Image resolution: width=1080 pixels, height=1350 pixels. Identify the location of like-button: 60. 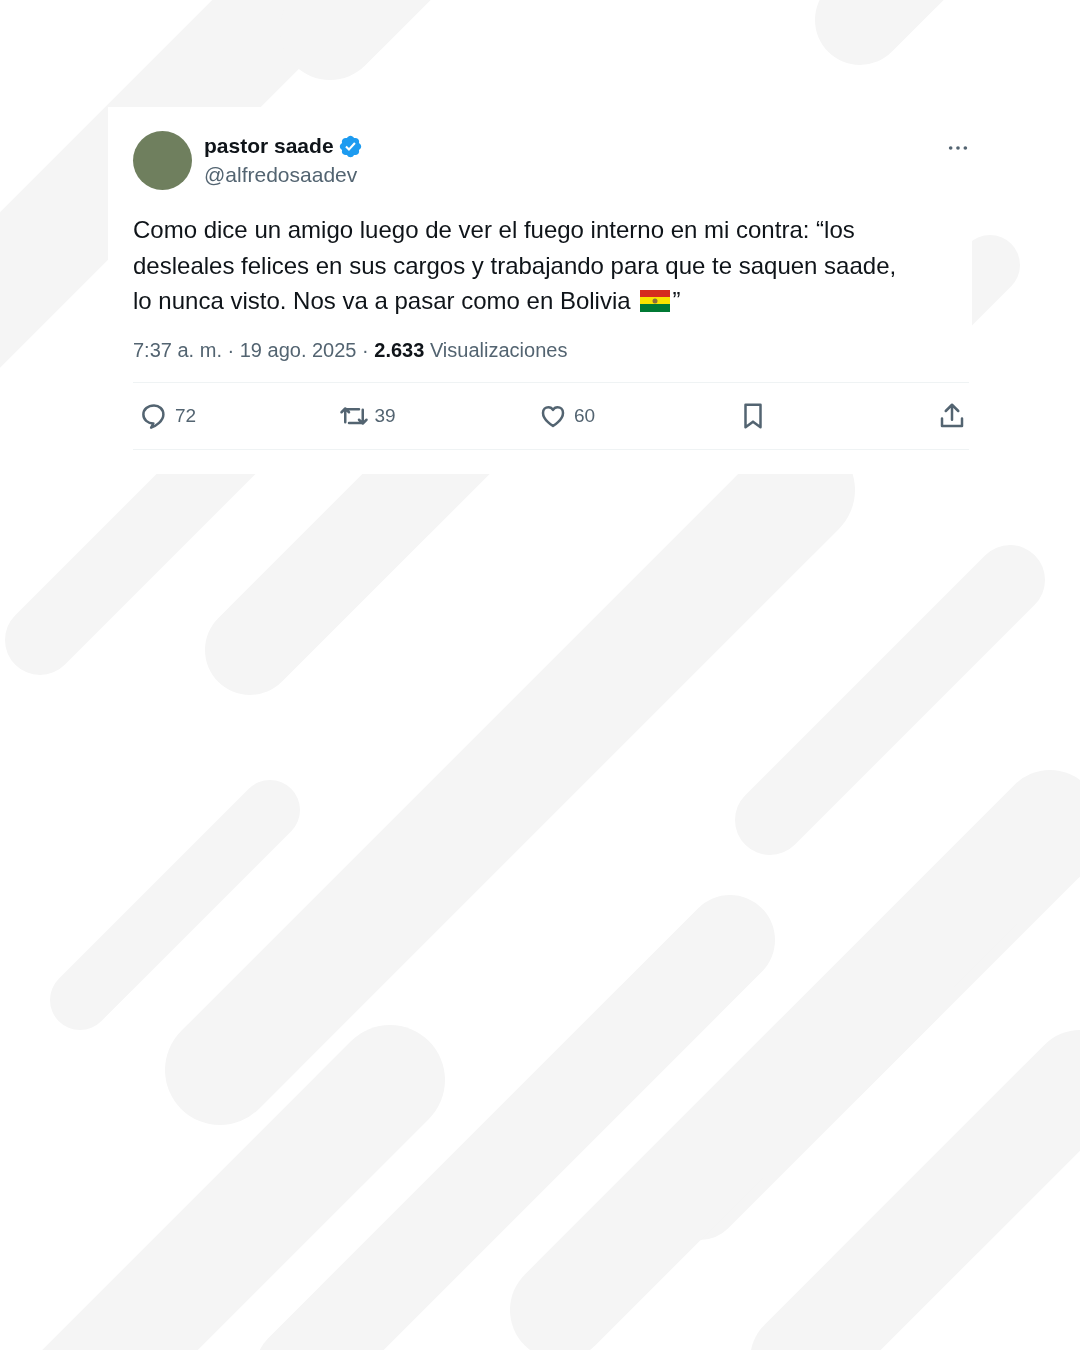
(567, 415).